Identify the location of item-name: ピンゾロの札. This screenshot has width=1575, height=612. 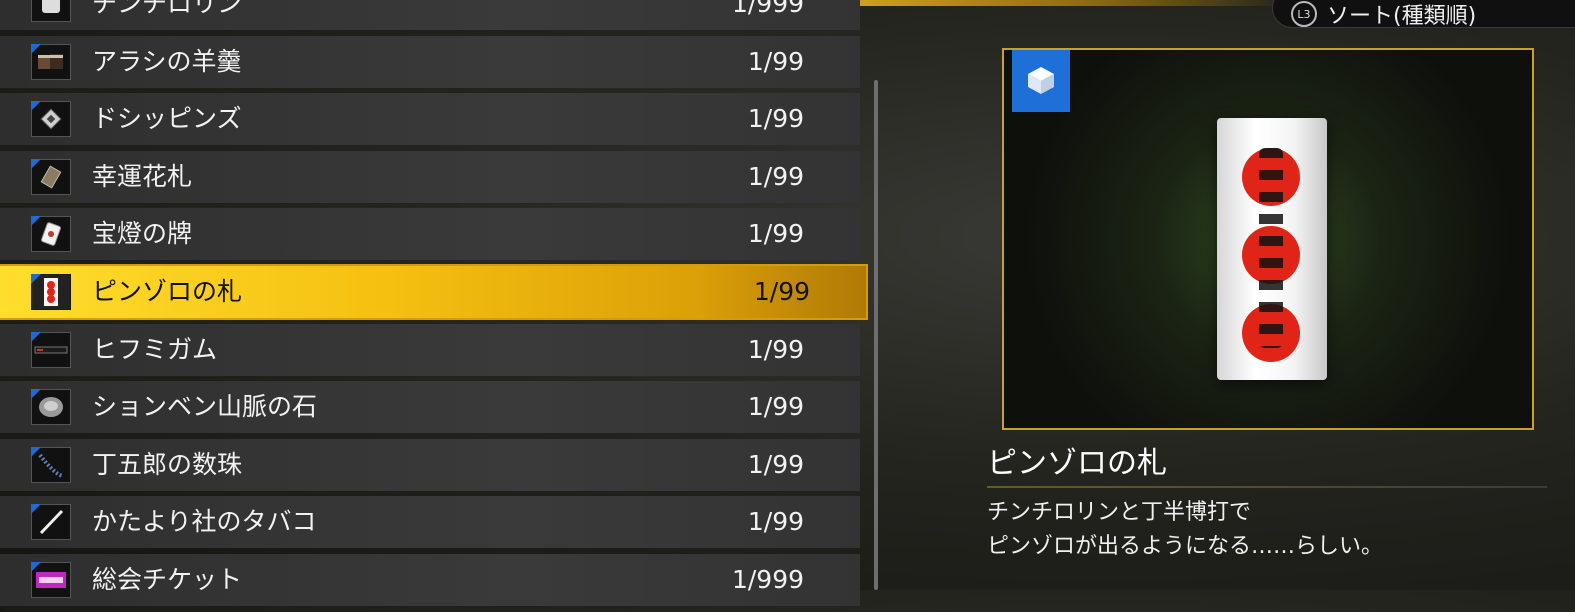
(167, 291).